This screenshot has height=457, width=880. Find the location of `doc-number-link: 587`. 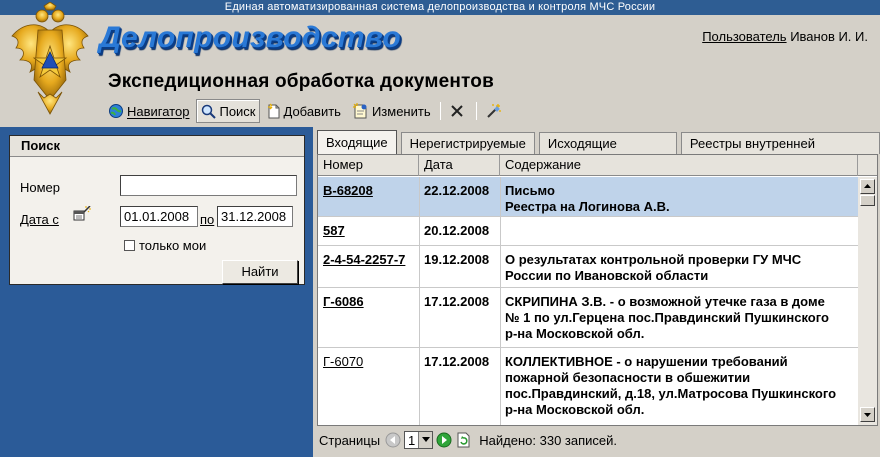

doc-number-link: 587 is located at coordinates (370, 228).